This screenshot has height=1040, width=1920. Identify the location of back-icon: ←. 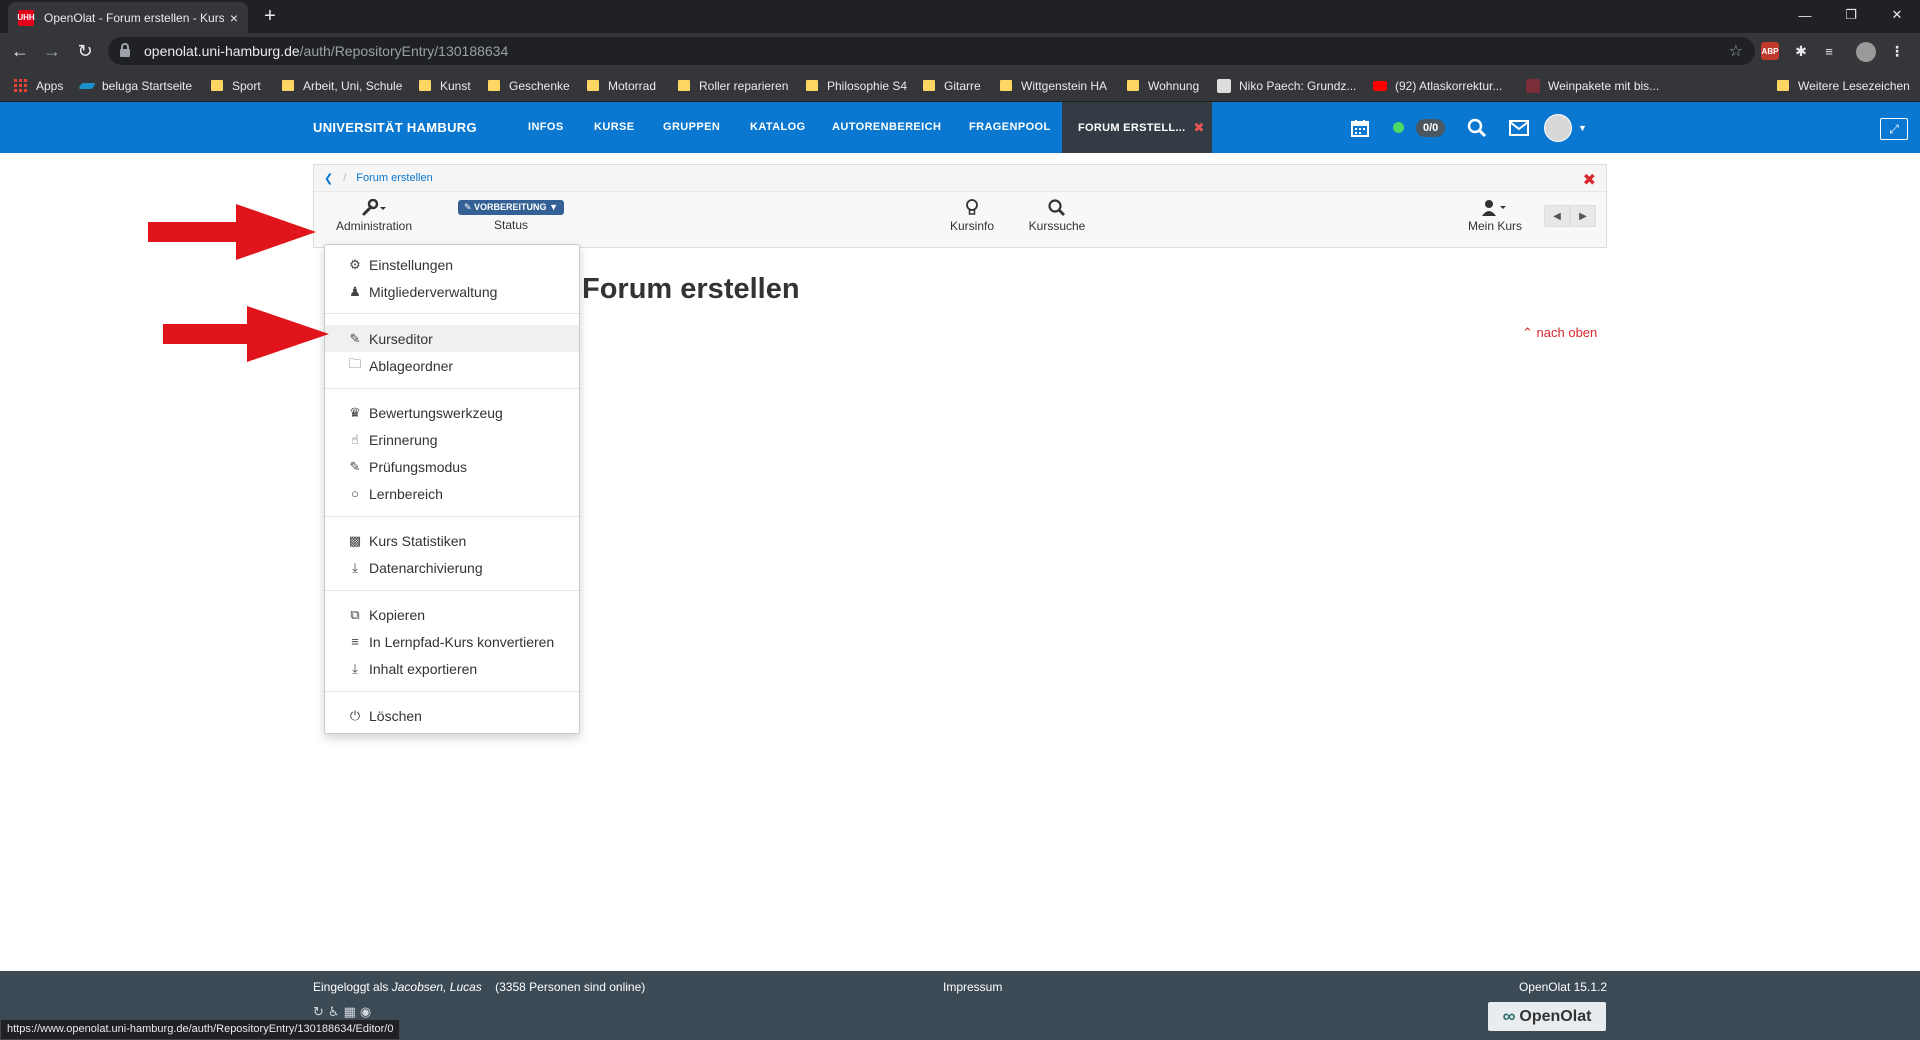
(20, 51).